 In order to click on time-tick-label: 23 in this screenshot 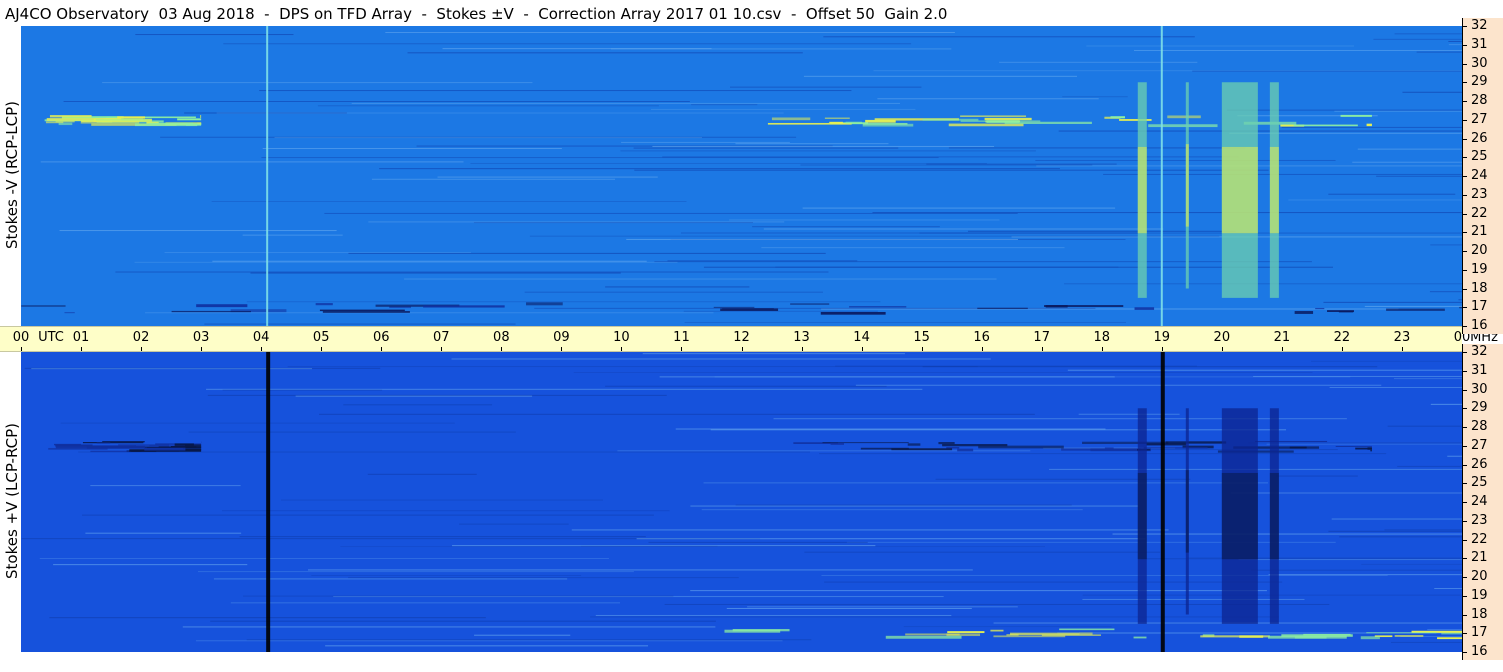, I will do `click(1402, 337)`.